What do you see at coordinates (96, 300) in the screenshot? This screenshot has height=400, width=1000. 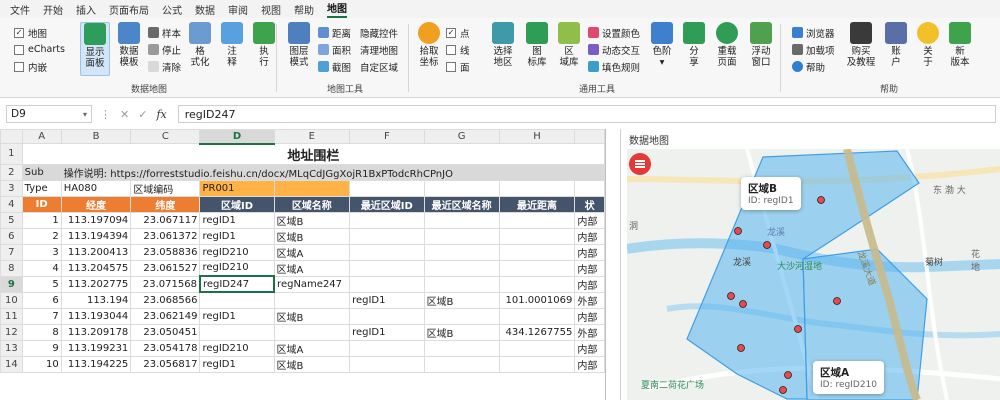 I see `table-cell: 113.194` at bounding box center [96, 300].